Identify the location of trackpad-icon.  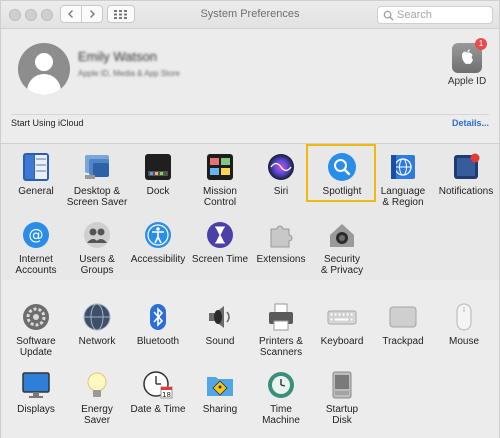
(403, 317).